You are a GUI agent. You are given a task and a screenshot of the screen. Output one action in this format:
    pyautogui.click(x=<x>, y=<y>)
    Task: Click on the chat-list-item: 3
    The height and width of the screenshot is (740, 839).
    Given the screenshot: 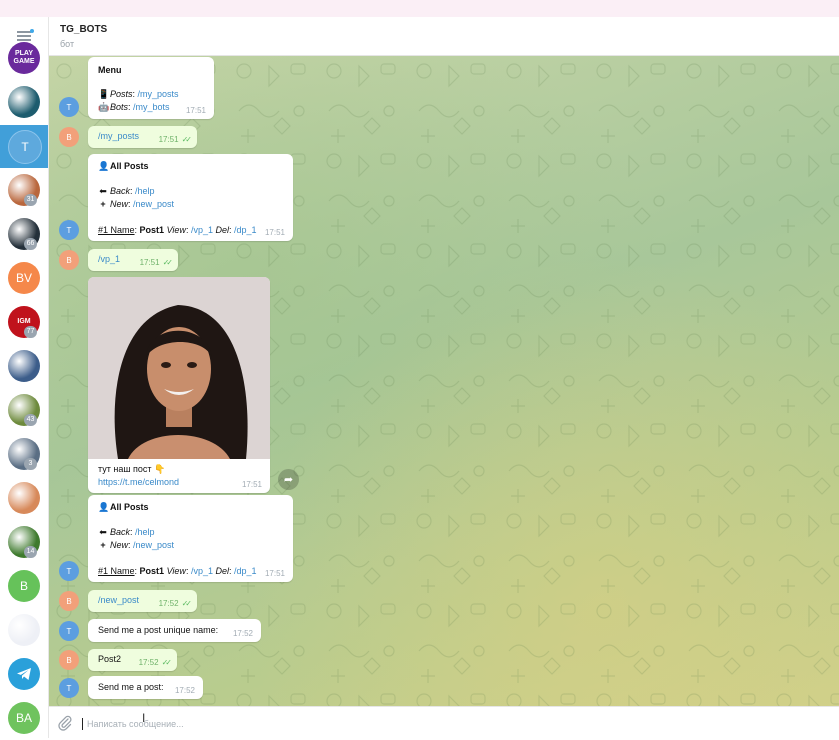 What is the action you would take?
    pyautogui.click(x=24, y=454)
    